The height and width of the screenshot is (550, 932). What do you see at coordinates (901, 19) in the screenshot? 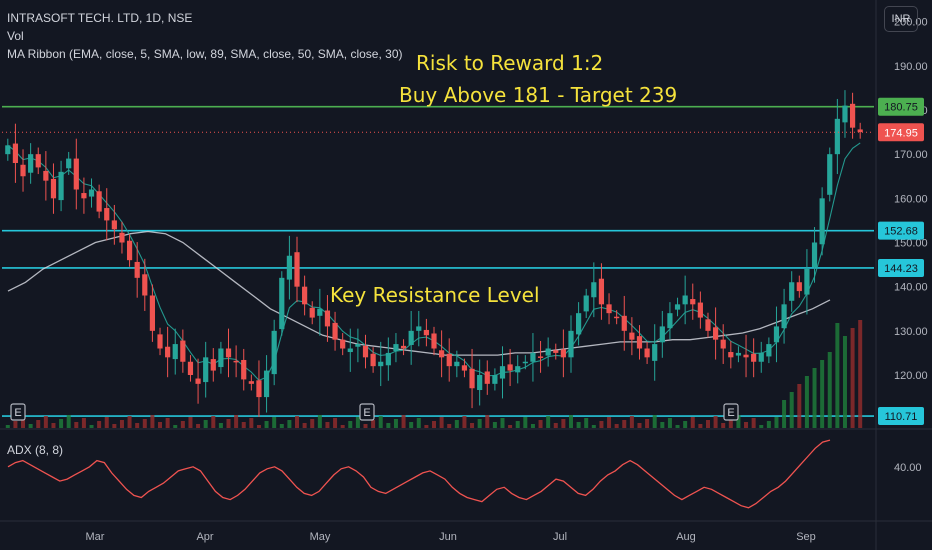
I see `currency-button: INR` at bounding box center [901, 19].